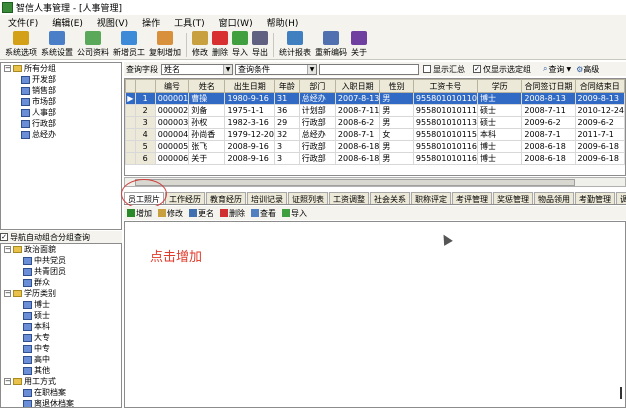 Image resolution: width=626 pixels, height=408 pixels. What do you see at coordinates (390, 198) in the screenshot?
I see `tab: 社会关系` at bounding box center [390, 198].